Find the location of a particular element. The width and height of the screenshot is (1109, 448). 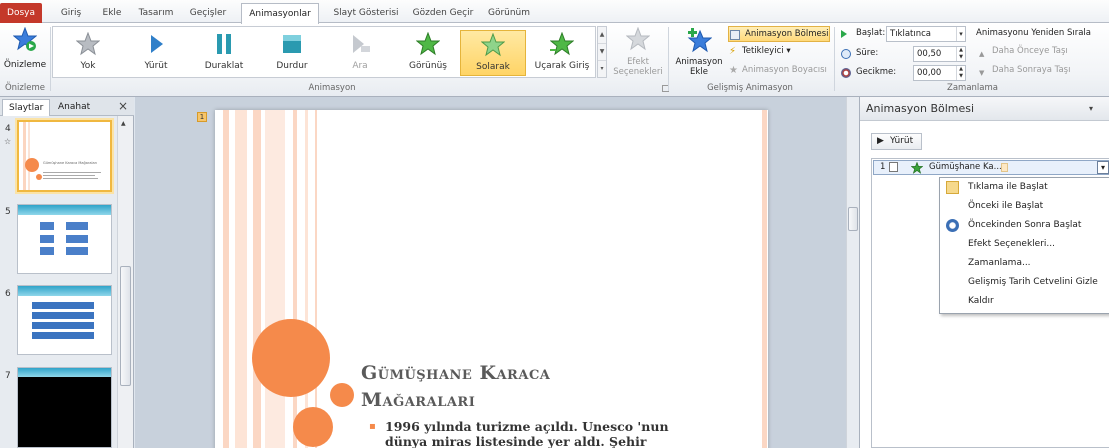

animation-list-item: 1 Gümüşhane Ka... ▾ is located at coordinates (991, 167).